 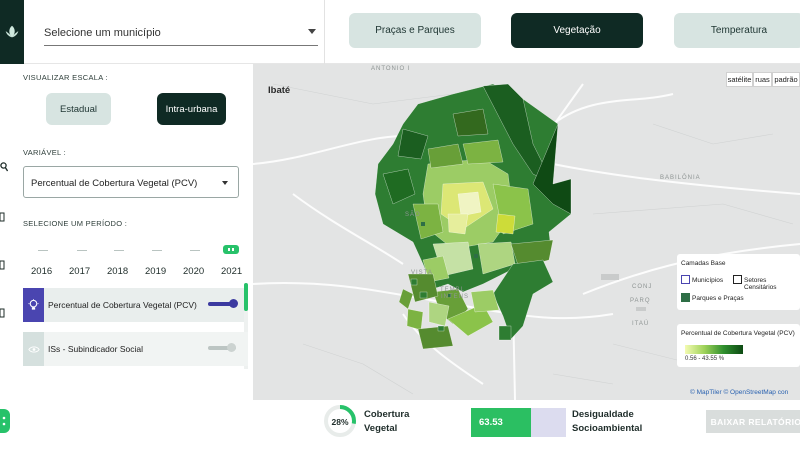 What do you see at coordinates (786, 79) in the screenshot?
I see `map-default-button: padrão` at bounding box center [786, 79].